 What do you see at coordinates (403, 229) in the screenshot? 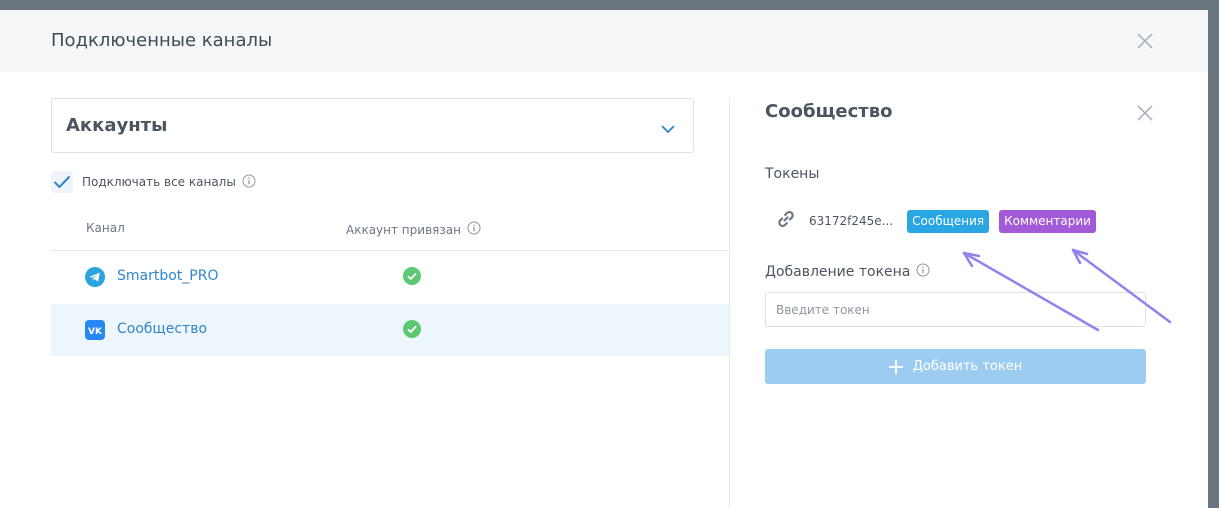
I see `column-header-linked-label: Аккаунт привязан` at bounding box center [403, 229].